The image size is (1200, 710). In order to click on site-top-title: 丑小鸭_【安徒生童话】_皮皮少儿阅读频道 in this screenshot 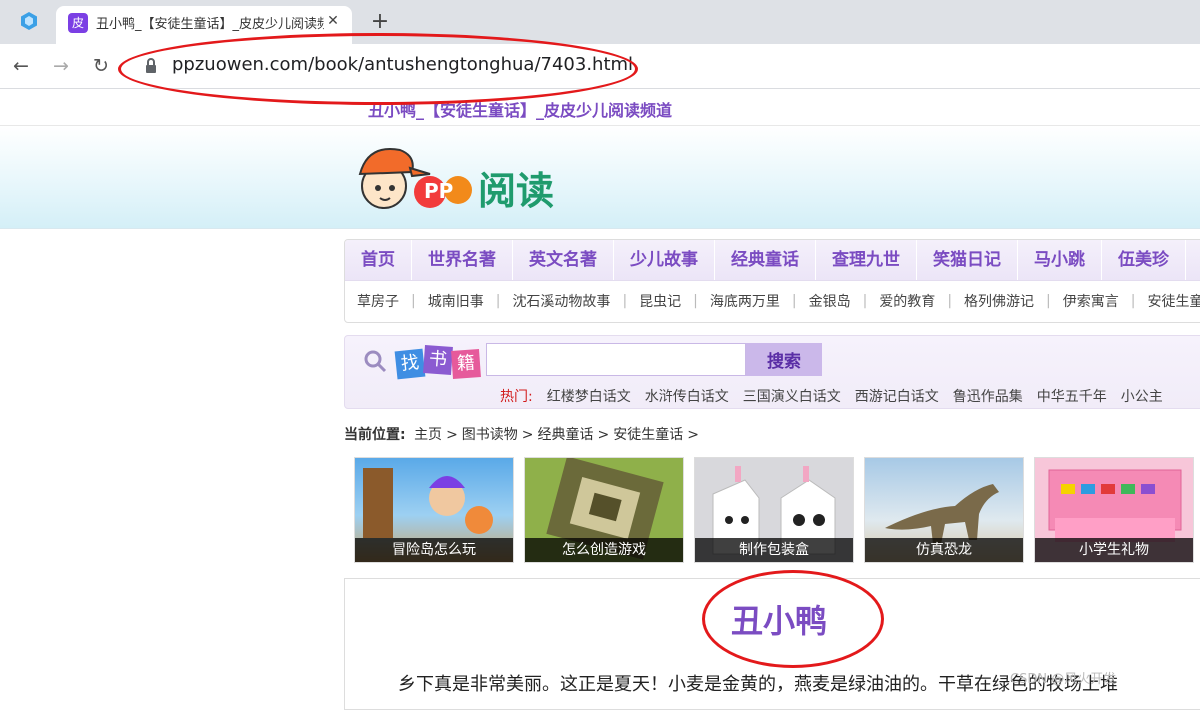, I will do `click(520, 109)`.